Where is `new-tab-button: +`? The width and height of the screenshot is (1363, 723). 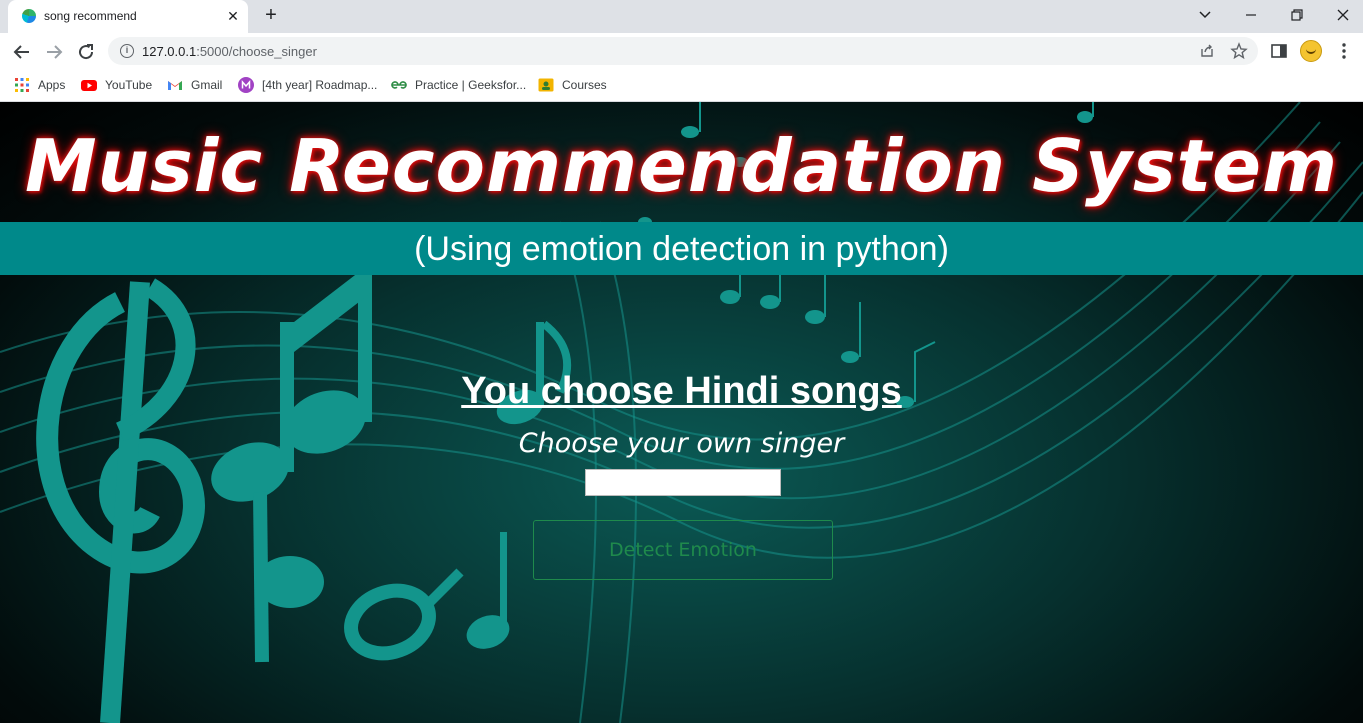 new-tab-button: + is located at coordinates (271, 16).